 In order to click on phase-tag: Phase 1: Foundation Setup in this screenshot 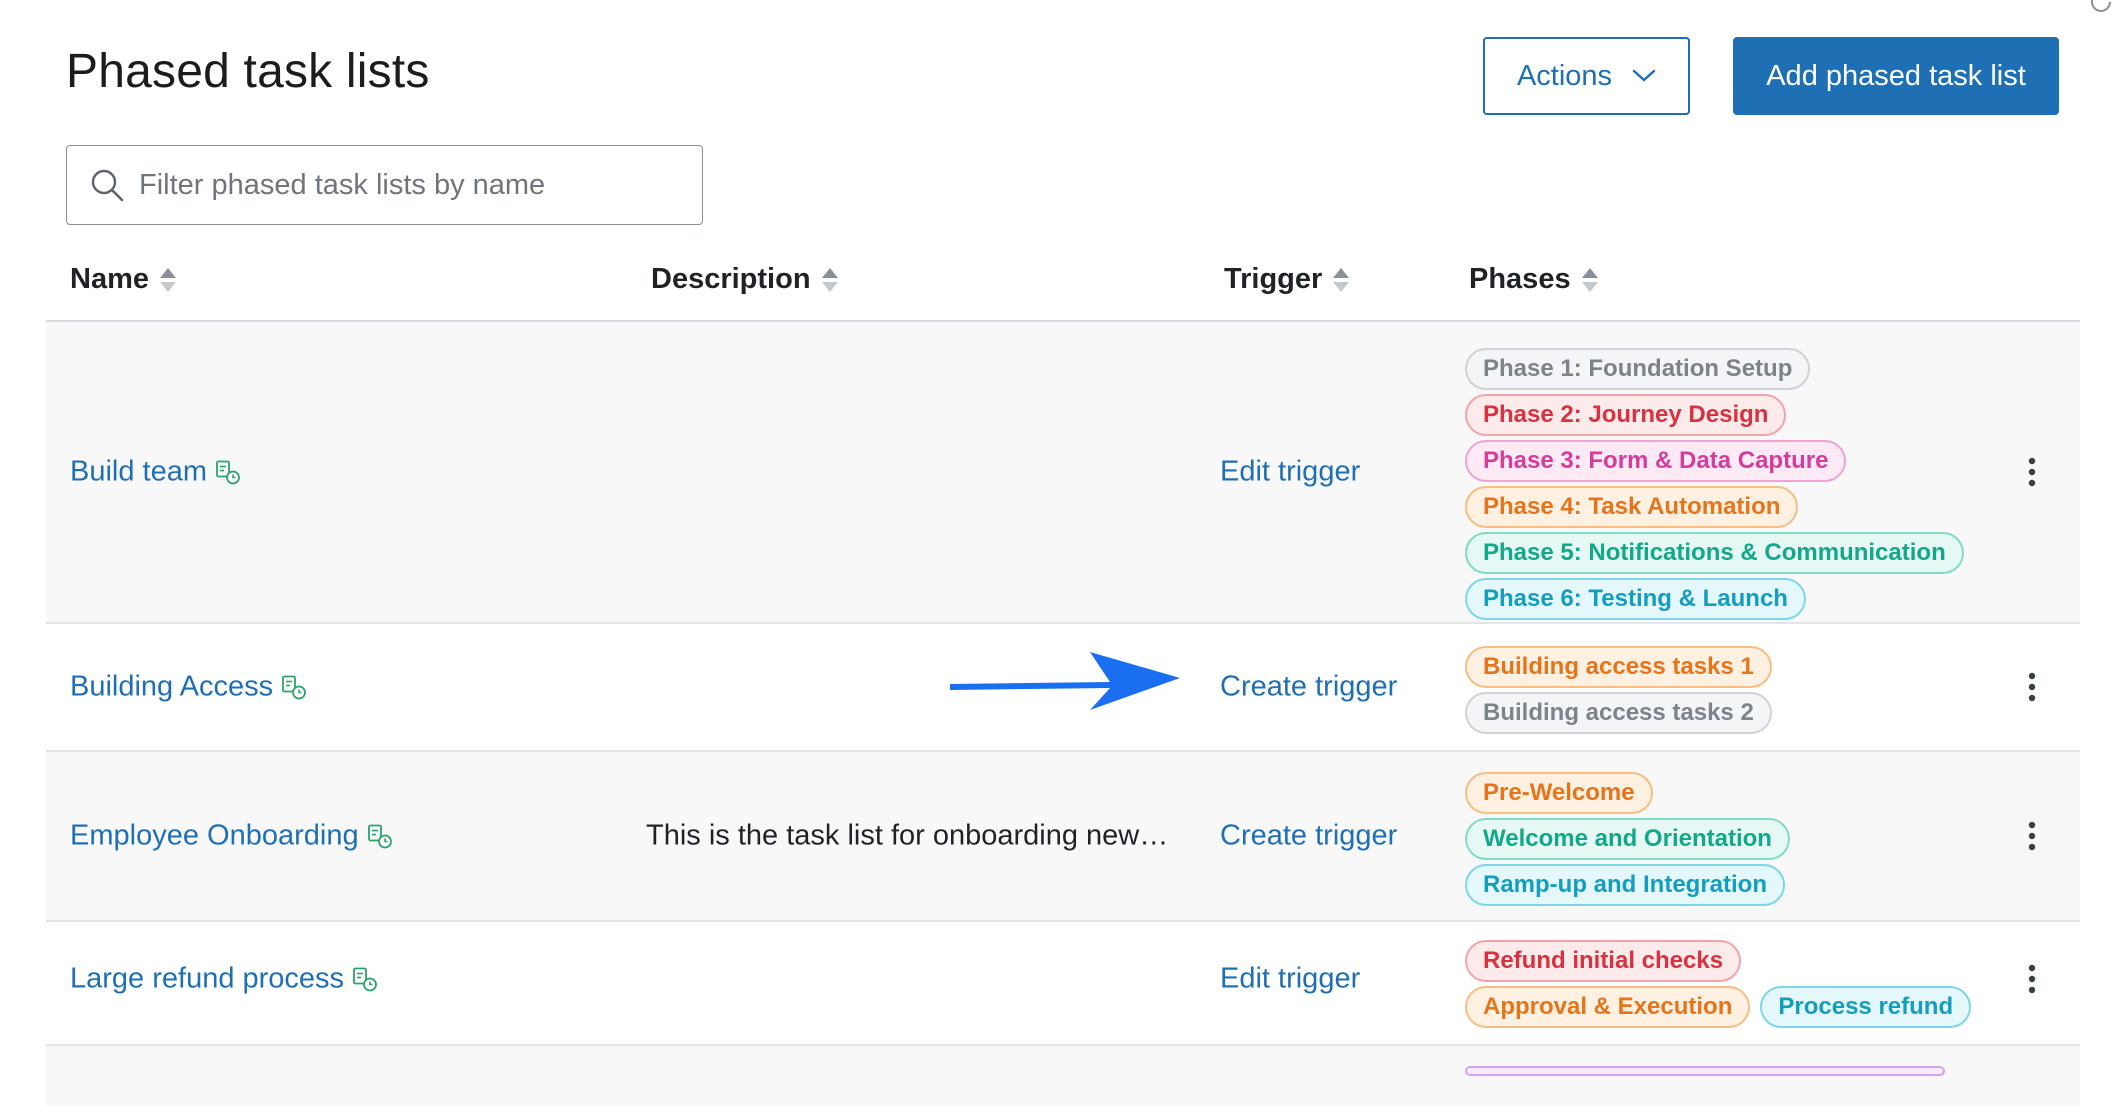, I will do `click(1638, 369)`.